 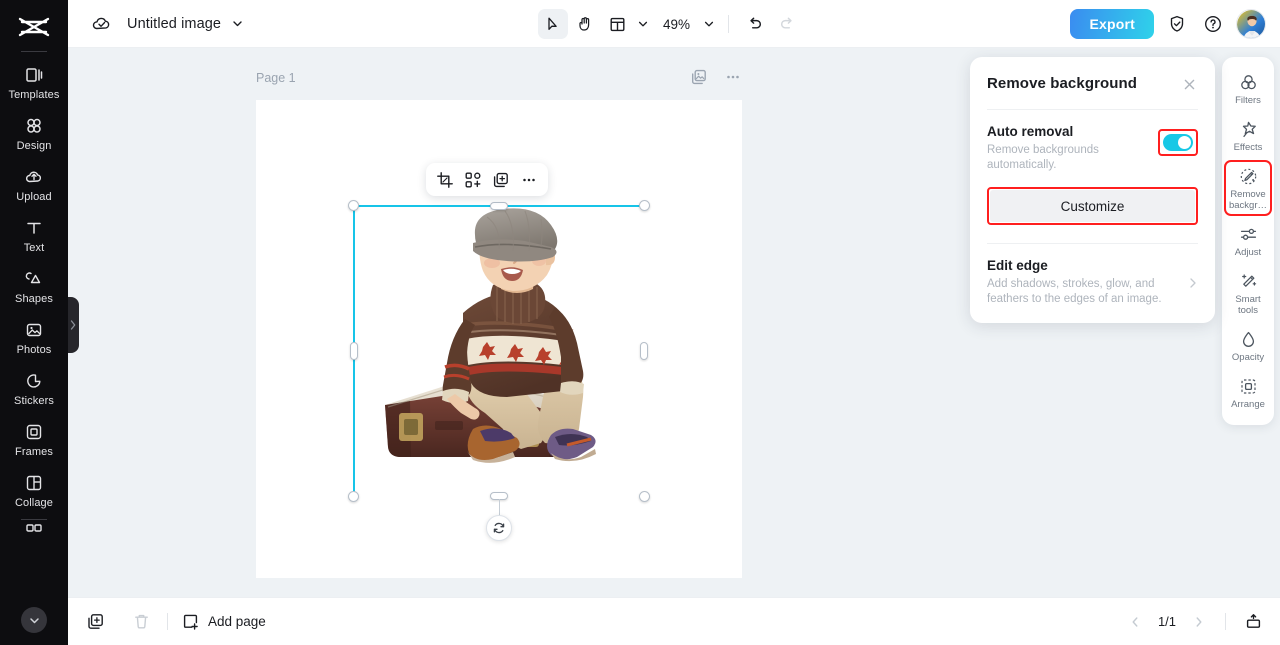 What do you see at coordinates (1112, 24) in the screenshot?
I see `export-button: Export` at bounding box center [1112, 24].